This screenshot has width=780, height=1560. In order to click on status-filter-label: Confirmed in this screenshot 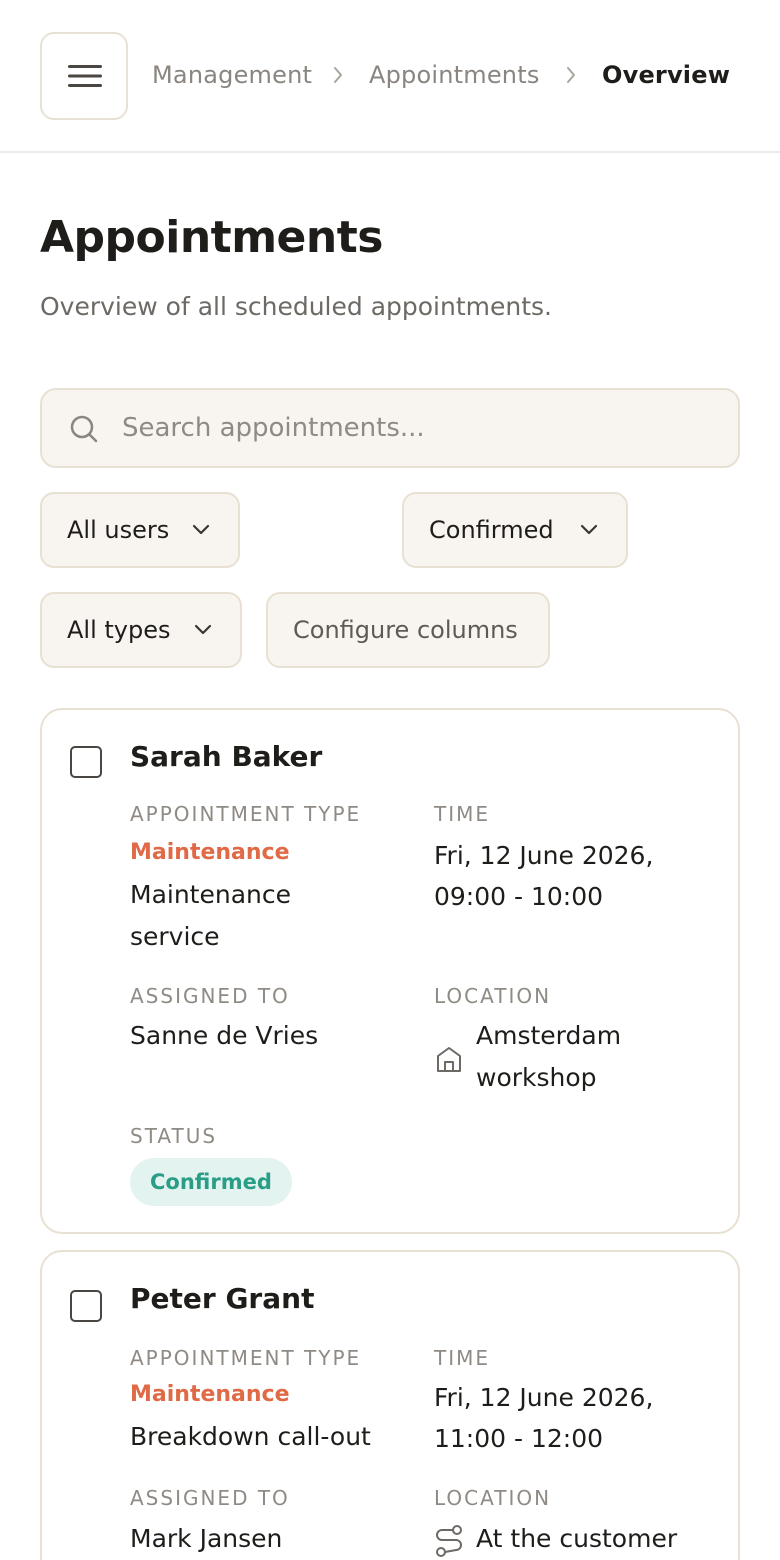, I will do `click(491, 530)`.